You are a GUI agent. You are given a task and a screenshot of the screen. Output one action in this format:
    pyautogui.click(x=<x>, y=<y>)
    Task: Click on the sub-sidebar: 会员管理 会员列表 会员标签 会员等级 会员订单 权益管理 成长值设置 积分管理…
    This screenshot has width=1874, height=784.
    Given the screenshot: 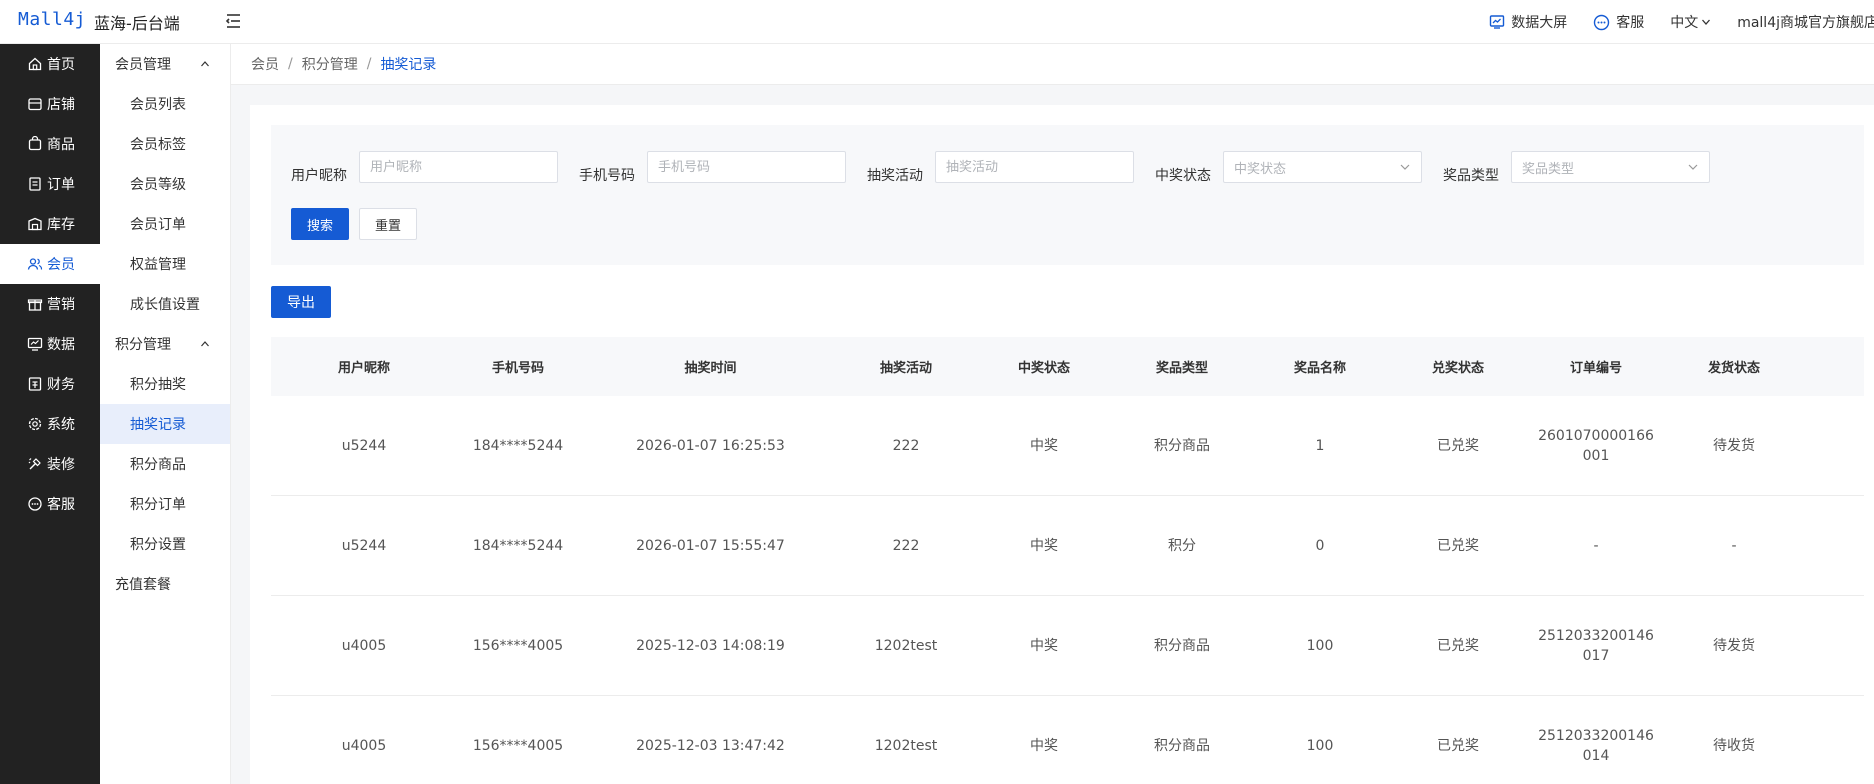 What is the action you would take?
    pyautogui.click(x=165, y=414)
    